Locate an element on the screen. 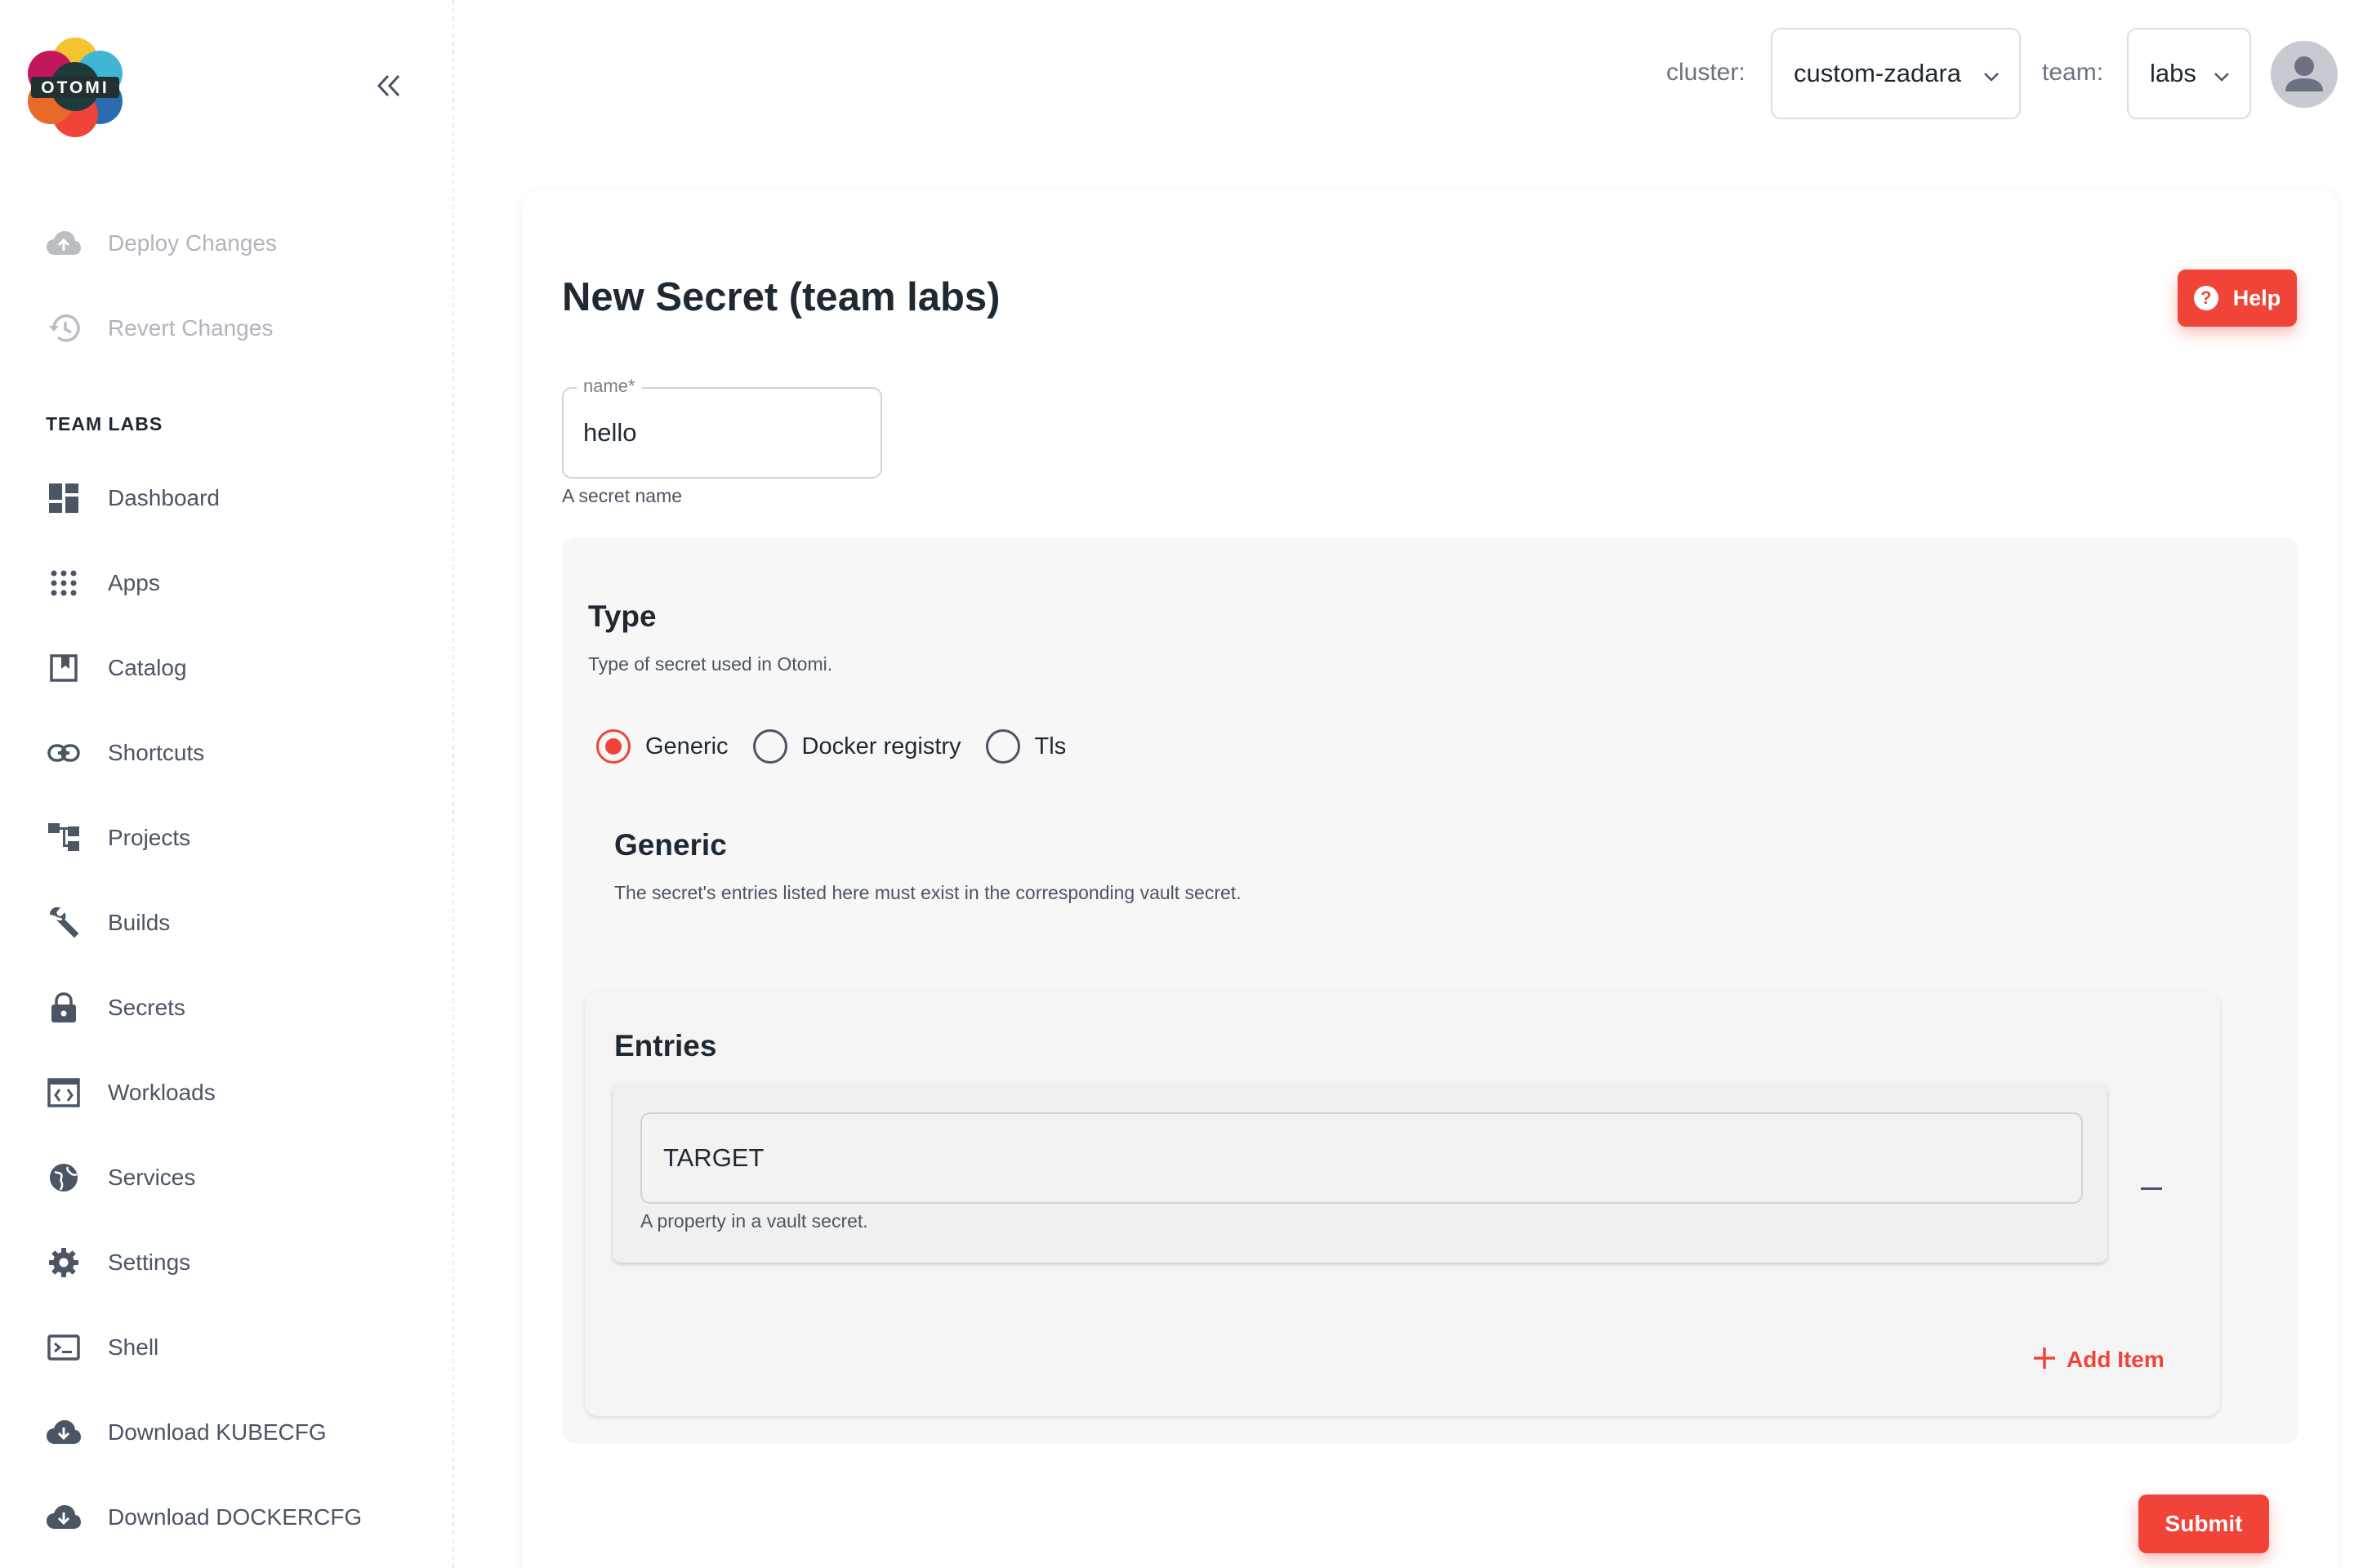 The image size is (2372, 1568). revert-changes-label: Revert Changes is located at coordinates (191, 328).